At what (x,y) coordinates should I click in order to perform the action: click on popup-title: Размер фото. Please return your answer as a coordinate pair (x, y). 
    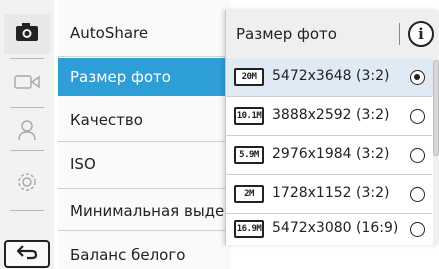
    Looking at the image, I should click on (286, 34).